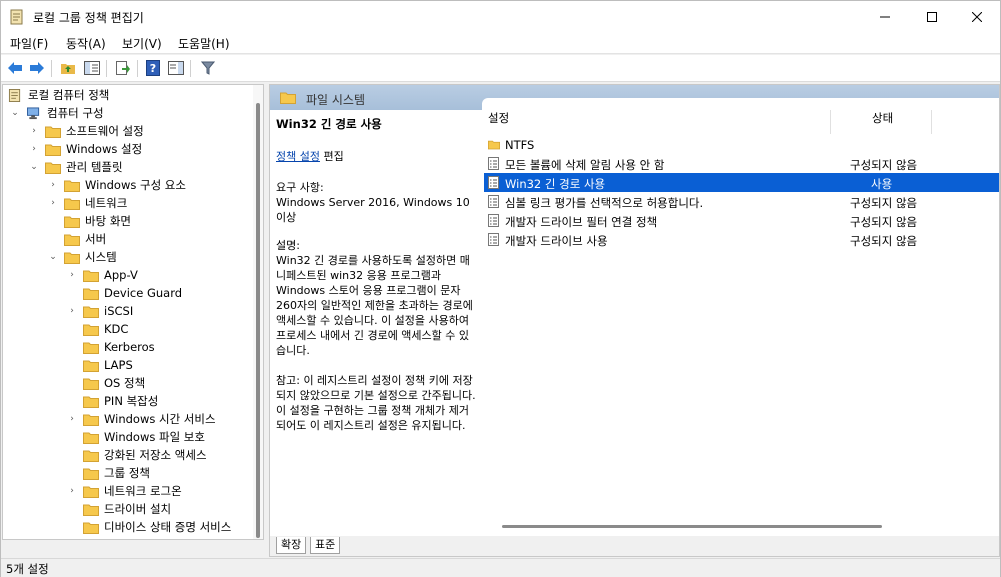 This screenshot has width=1001, height=577. What do you see at coordinates (741, 163) in the screenshot?
I see `list-item-disable-delete-notify: 모든 볼륨에 삭제 알림 사용 안 함 구성되지 않음` at bounding box center [741, 163].